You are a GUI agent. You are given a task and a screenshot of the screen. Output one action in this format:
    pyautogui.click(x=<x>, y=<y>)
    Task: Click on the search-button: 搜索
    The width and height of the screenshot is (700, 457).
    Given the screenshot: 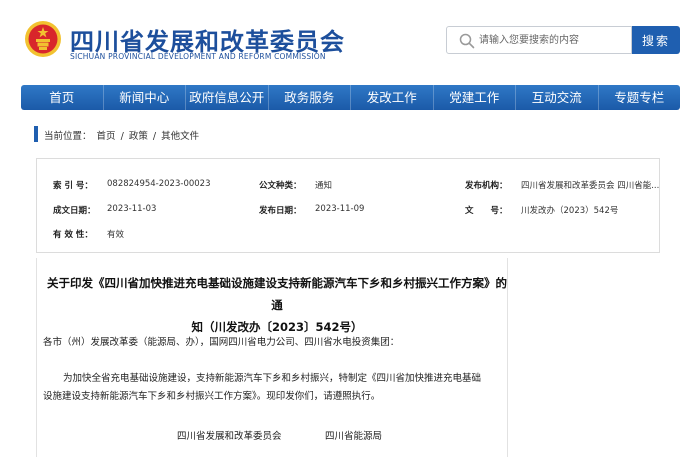 What is the action you would take?
    pyautogui.click(x=656, y=40)
    